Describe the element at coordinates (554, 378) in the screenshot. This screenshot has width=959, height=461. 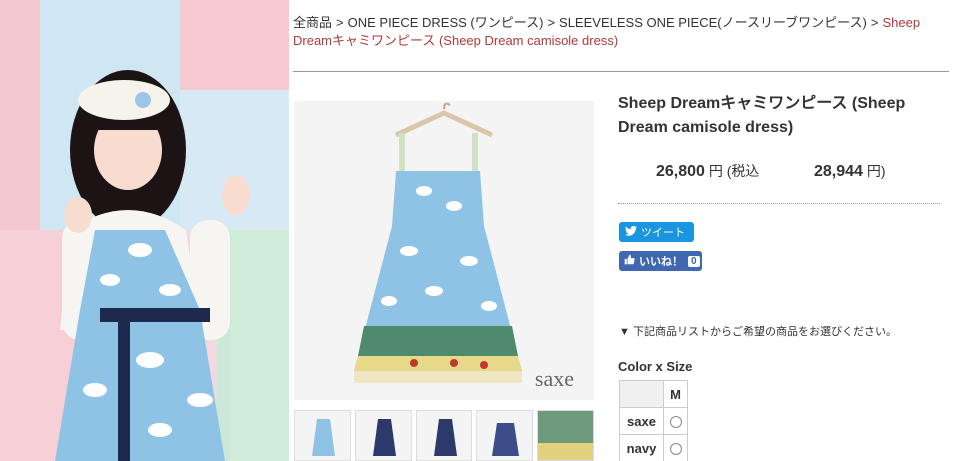
I see `image-caption: saxe` at that location.